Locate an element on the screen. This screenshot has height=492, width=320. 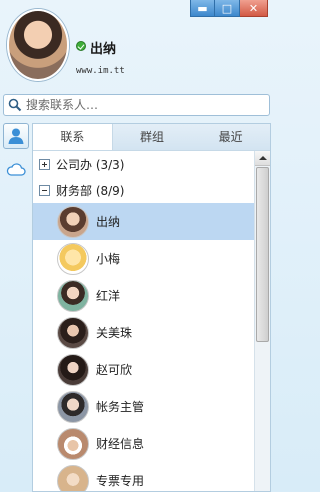
person-icon is located at coordinates (16, 136).